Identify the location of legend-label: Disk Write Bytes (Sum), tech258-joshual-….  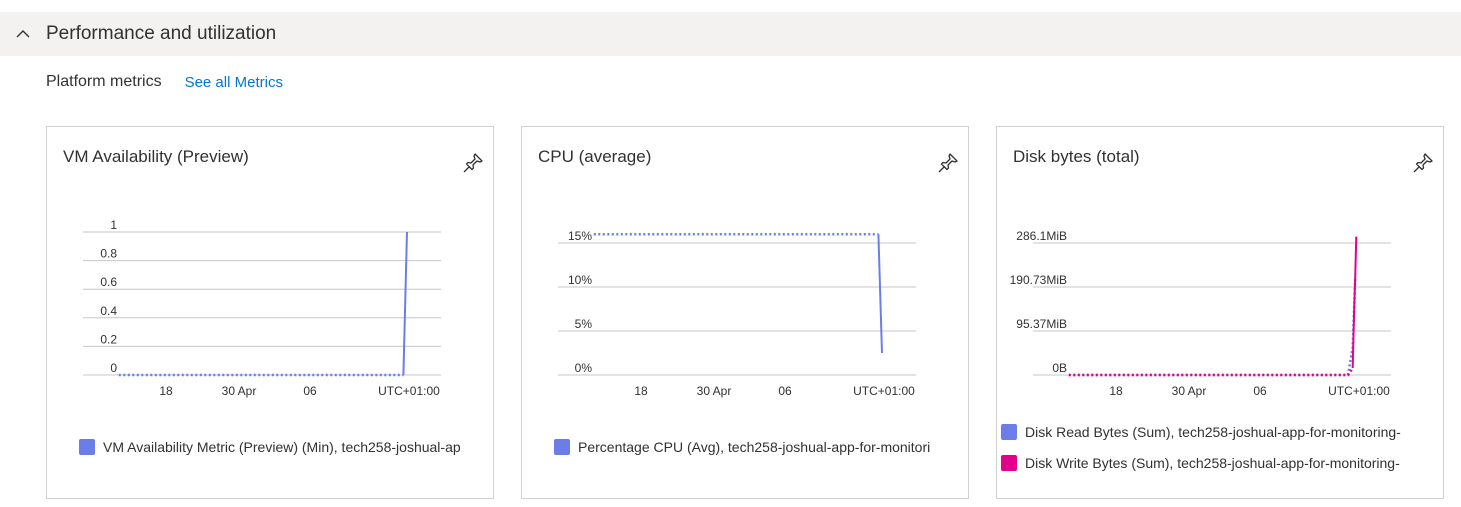
(1212, 463).